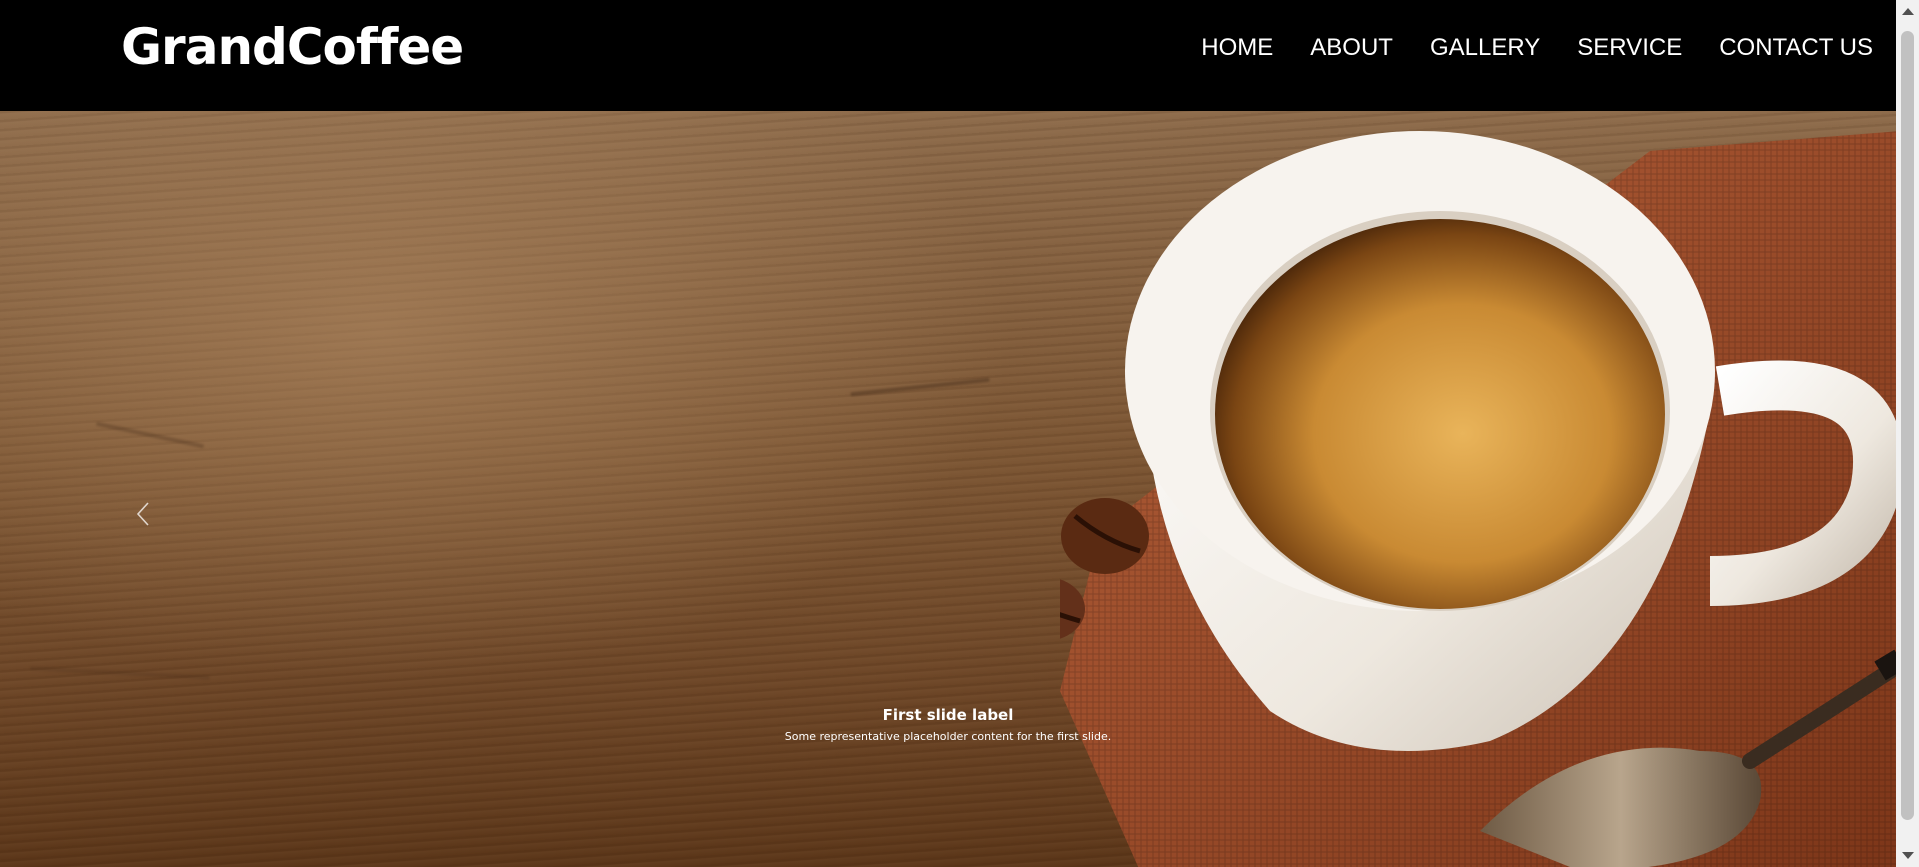 The height and width of the screenshot is (867, 1919). What do you see at coordinates (1237, 48) in the screenshot?
I see `nav-home-link: HOME` at bounding box center [1237, 48].